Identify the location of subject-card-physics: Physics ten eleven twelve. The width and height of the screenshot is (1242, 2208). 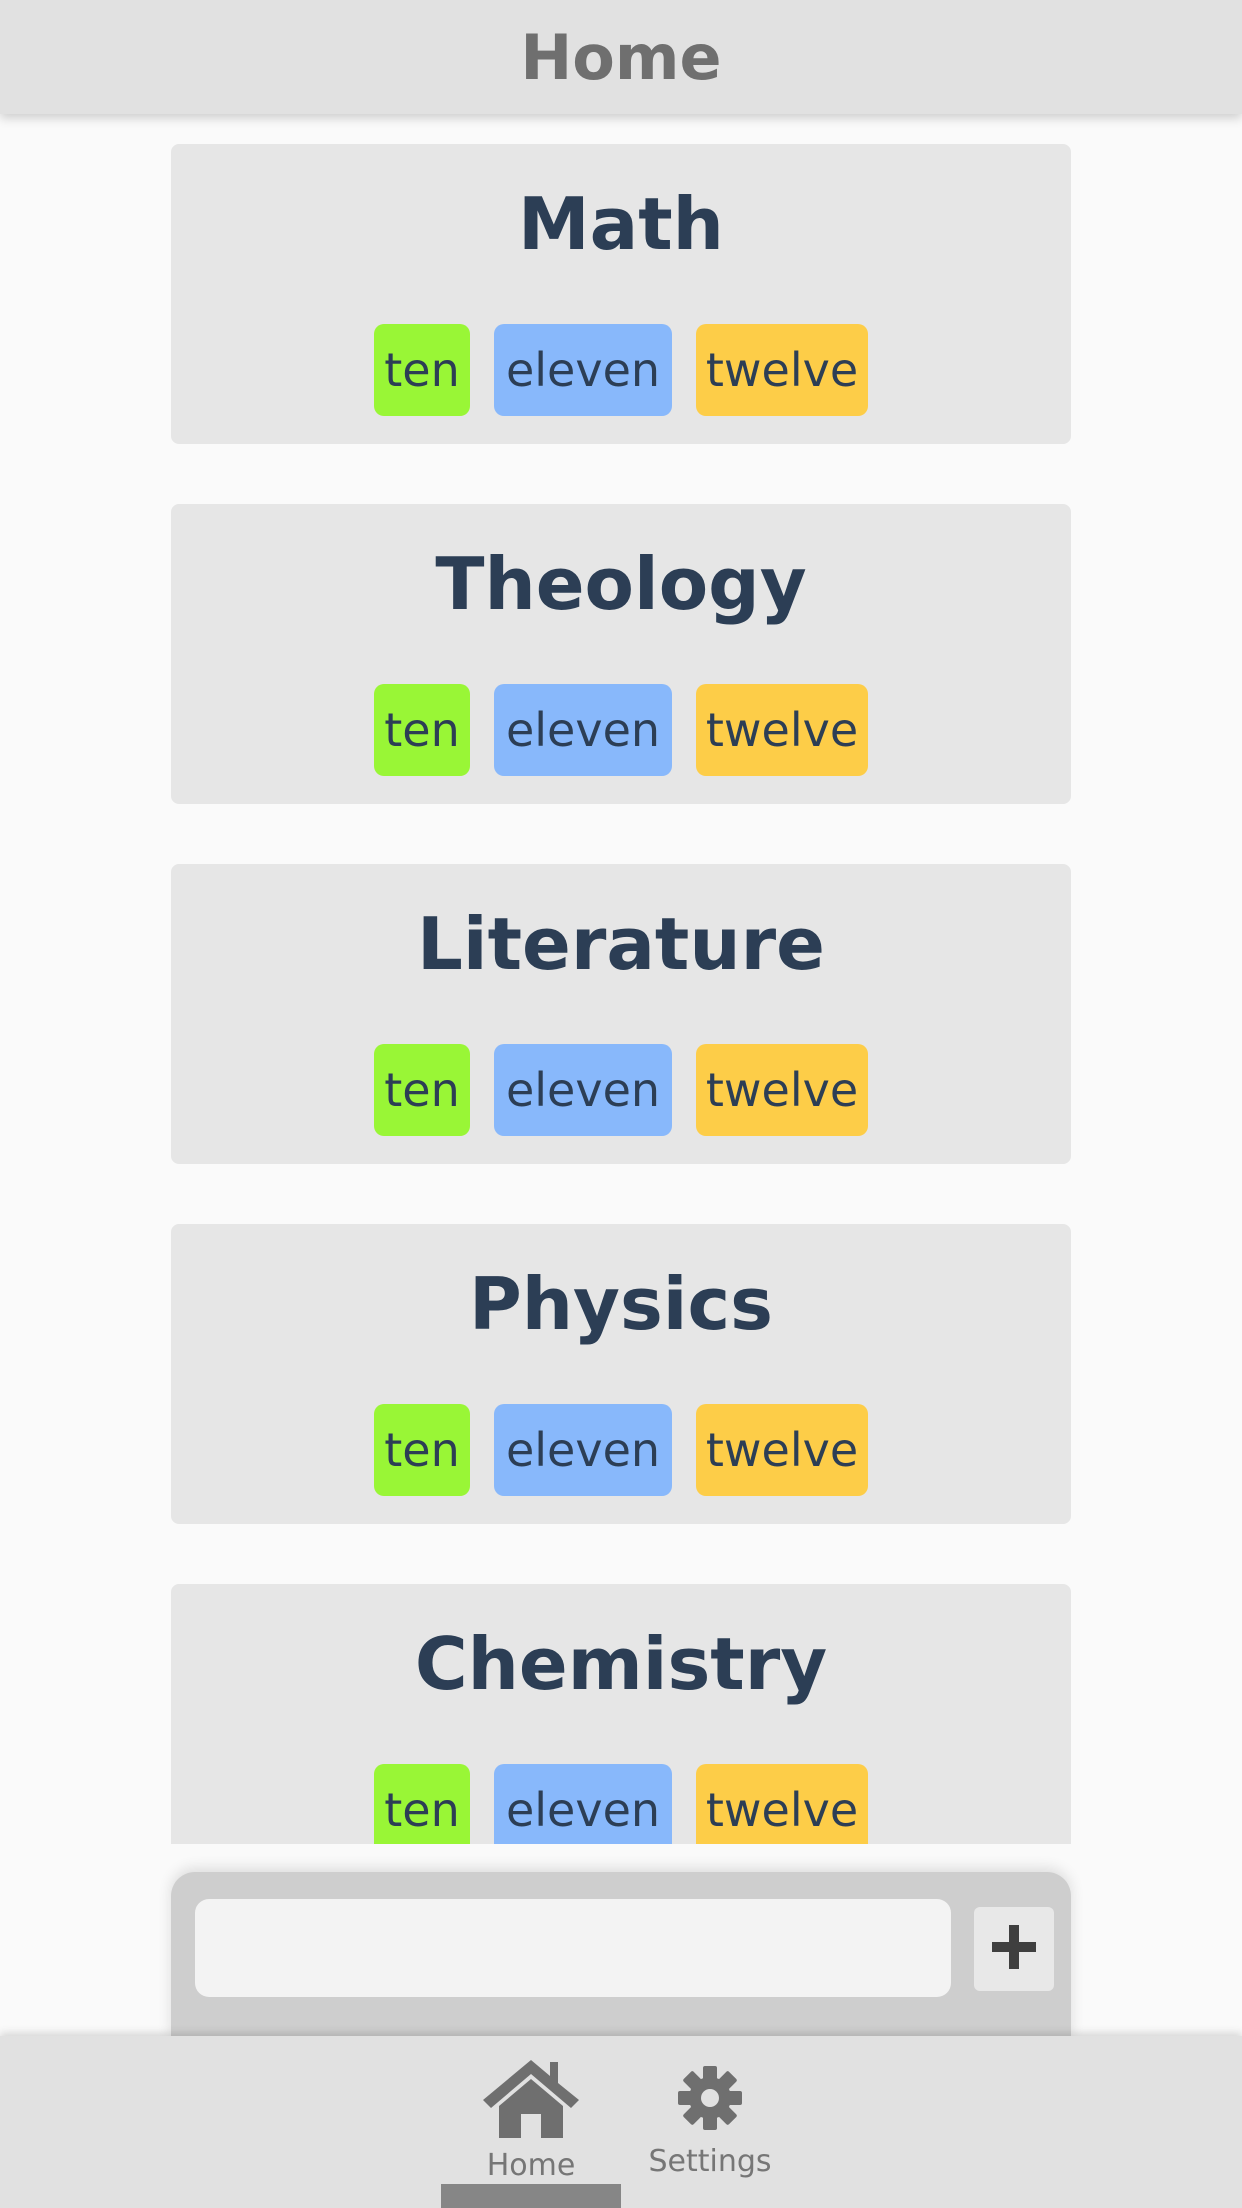
(621, 1374).